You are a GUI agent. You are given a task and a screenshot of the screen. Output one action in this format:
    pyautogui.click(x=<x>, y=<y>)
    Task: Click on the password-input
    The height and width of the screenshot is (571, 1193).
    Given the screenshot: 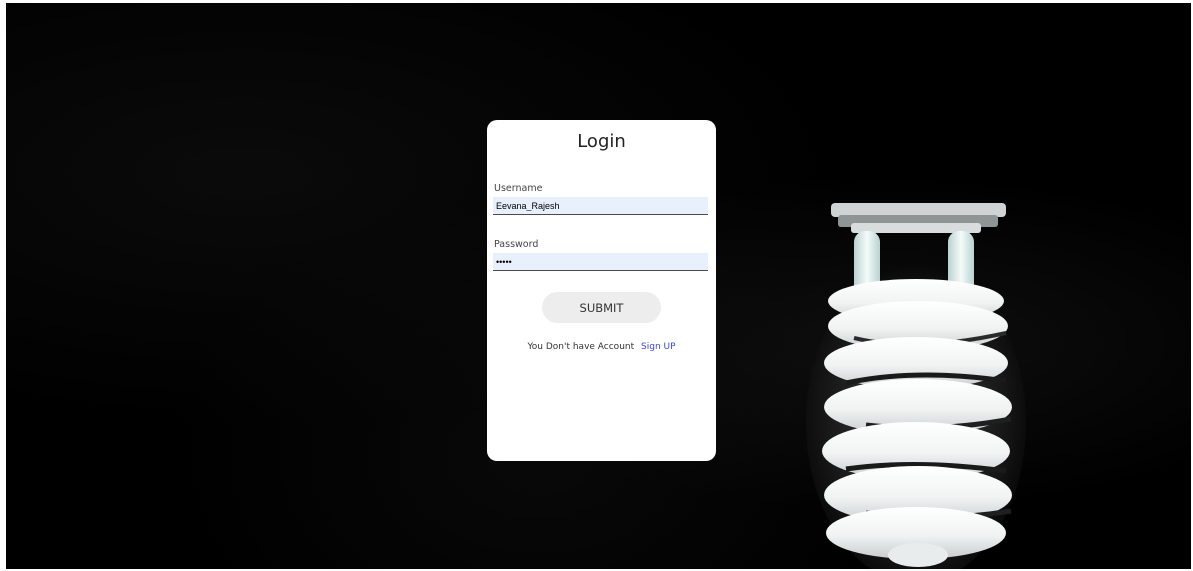 What is the action you would take?
    pyautogui.click(x=600, y=262)
    